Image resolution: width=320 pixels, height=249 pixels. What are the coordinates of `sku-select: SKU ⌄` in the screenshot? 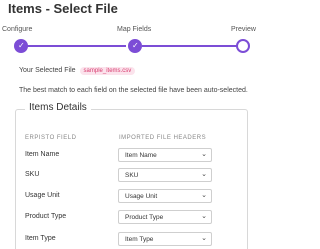 It's located at (165, 175).